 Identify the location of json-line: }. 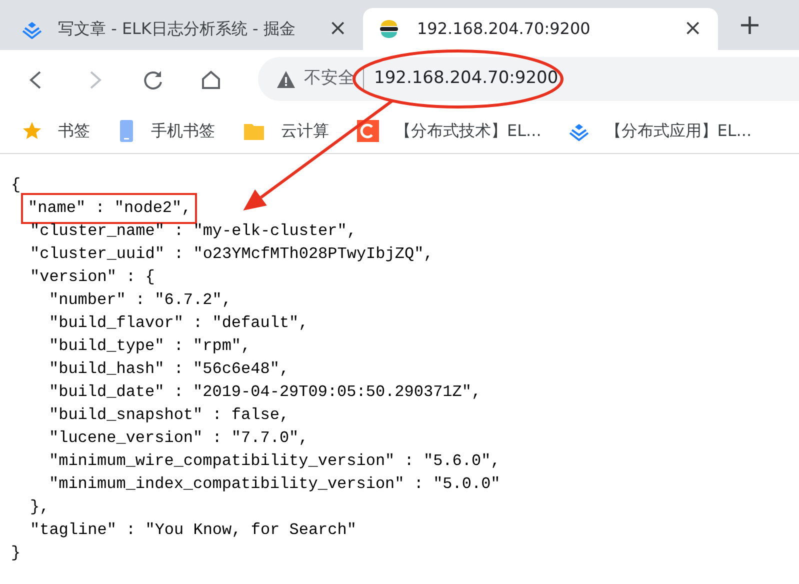
(16, 553).